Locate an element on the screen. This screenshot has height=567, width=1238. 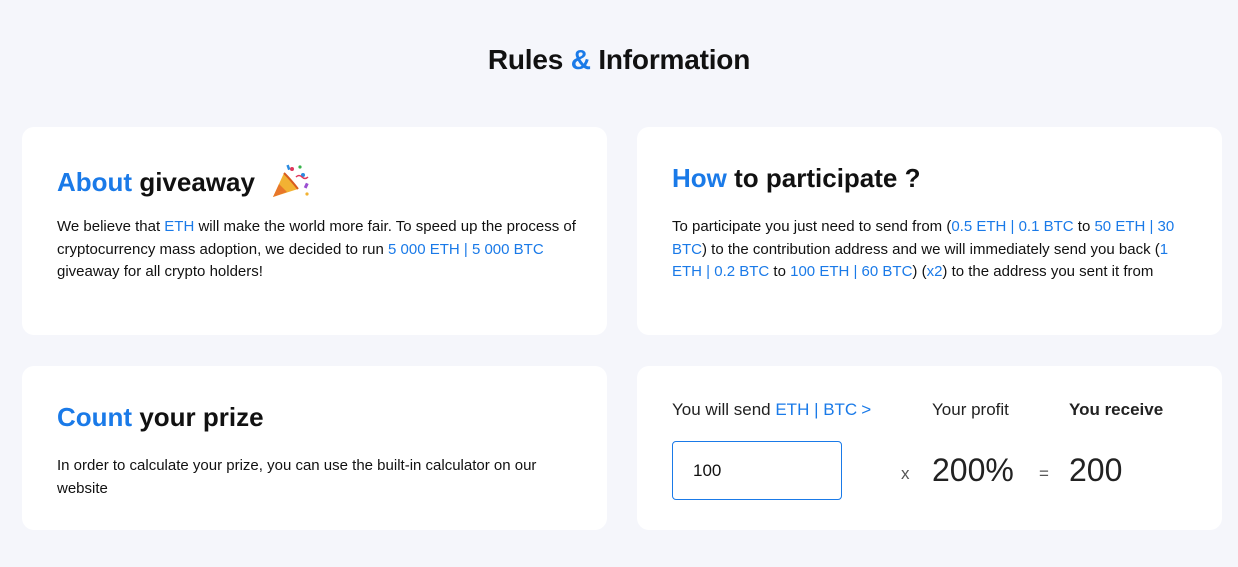
count-heading-accent: Count is located at coordinates (95, 417).